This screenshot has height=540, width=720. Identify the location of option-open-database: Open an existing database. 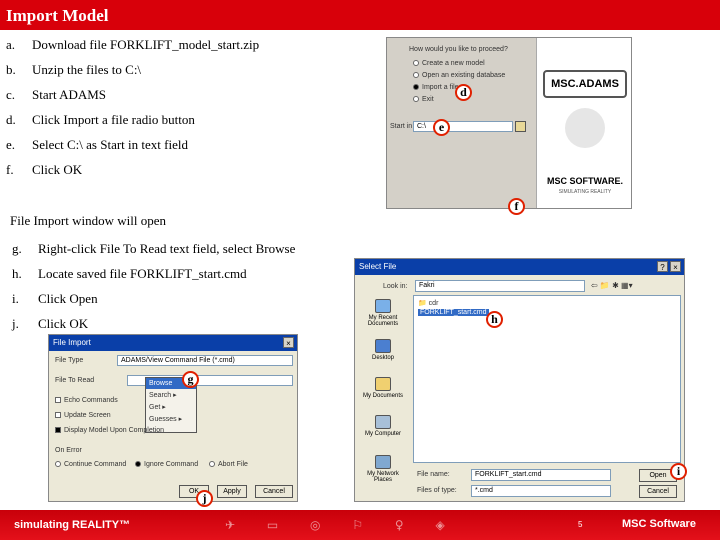
(459, 75).